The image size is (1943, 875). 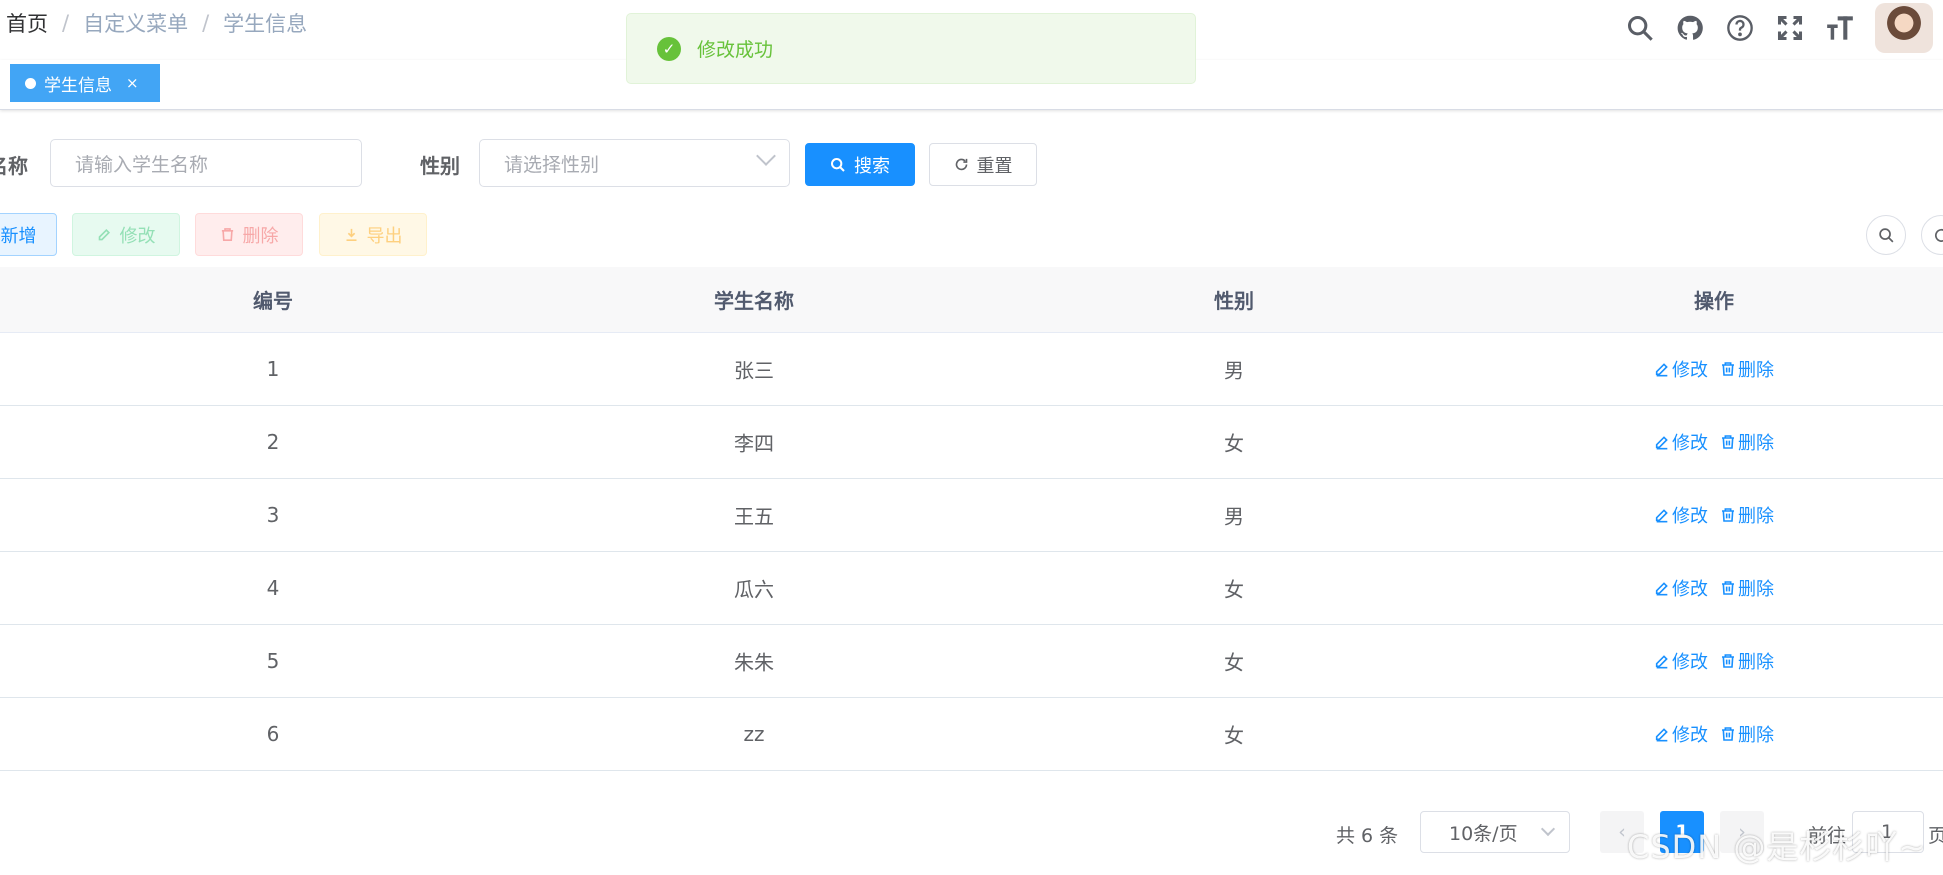 I want to click on page-size-select: 10条/页, so click(x=1495, y=832).